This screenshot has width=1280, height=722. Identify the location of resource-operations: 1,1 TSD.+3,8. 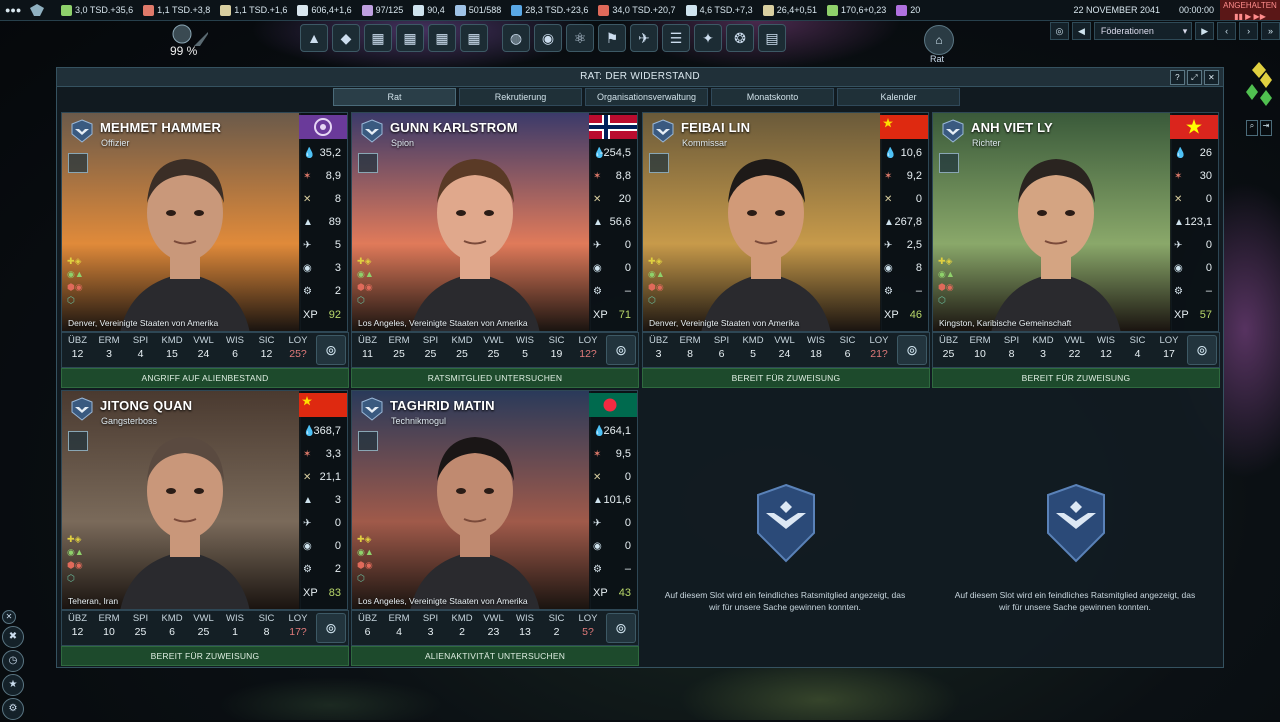
(176, 10).